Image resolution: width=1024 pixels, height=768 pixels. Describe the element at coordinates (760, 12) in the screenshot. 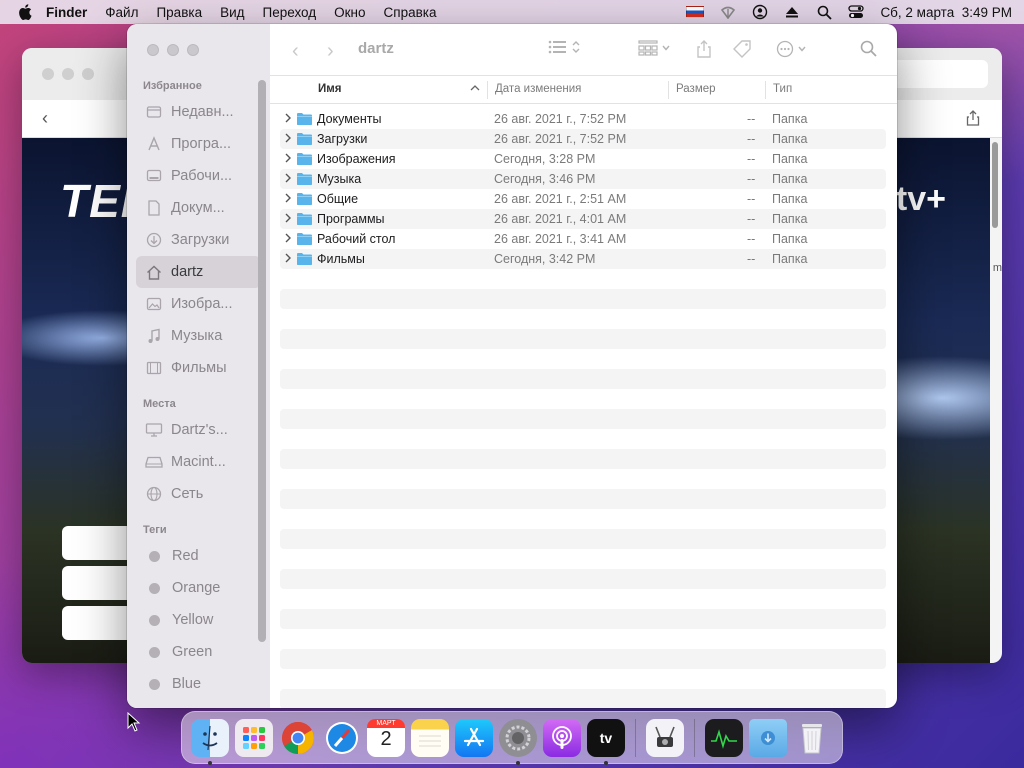

I see `user-account-icon` at that location.